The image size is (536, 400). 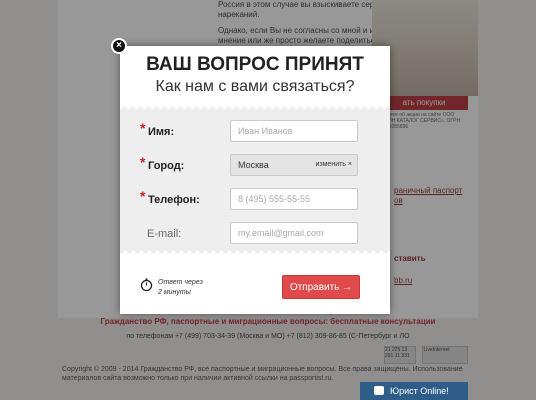 I want to click on modal-subtitle: Как нам с вами связаться?, so click(x=255, y=86).